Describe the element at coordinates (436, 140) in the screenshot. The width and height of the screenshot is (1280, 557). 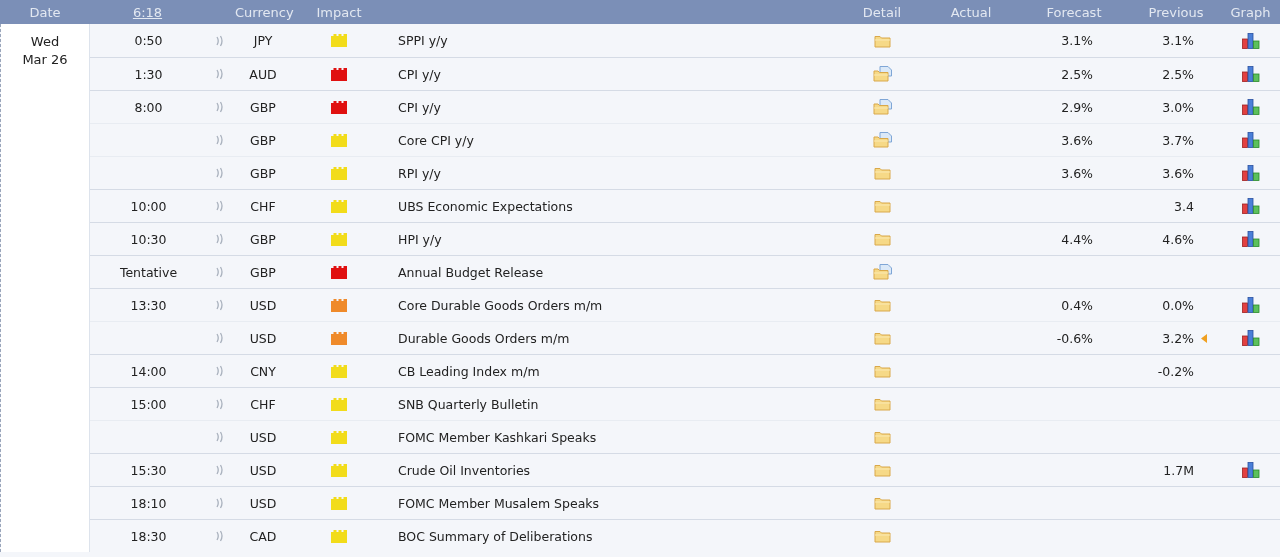
I see `event-name: Core CPI y/y` at that location.